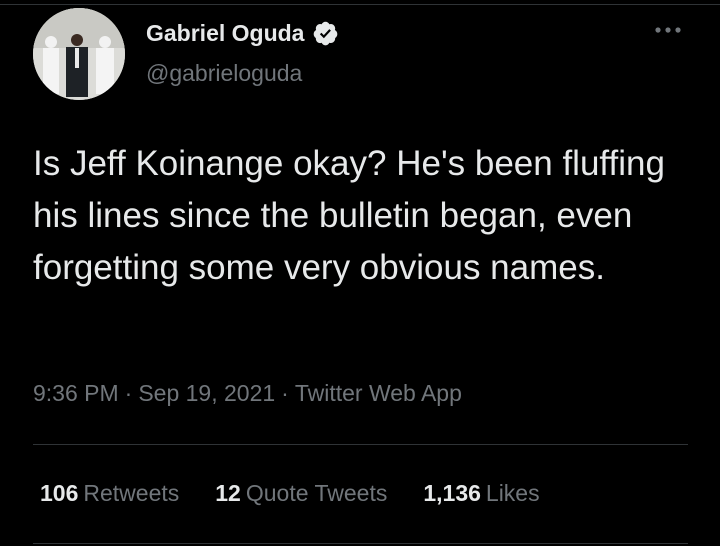  Describe the element at coordinates (325, 33) in the screenshot. I see `verified-badge-icon` at that location.